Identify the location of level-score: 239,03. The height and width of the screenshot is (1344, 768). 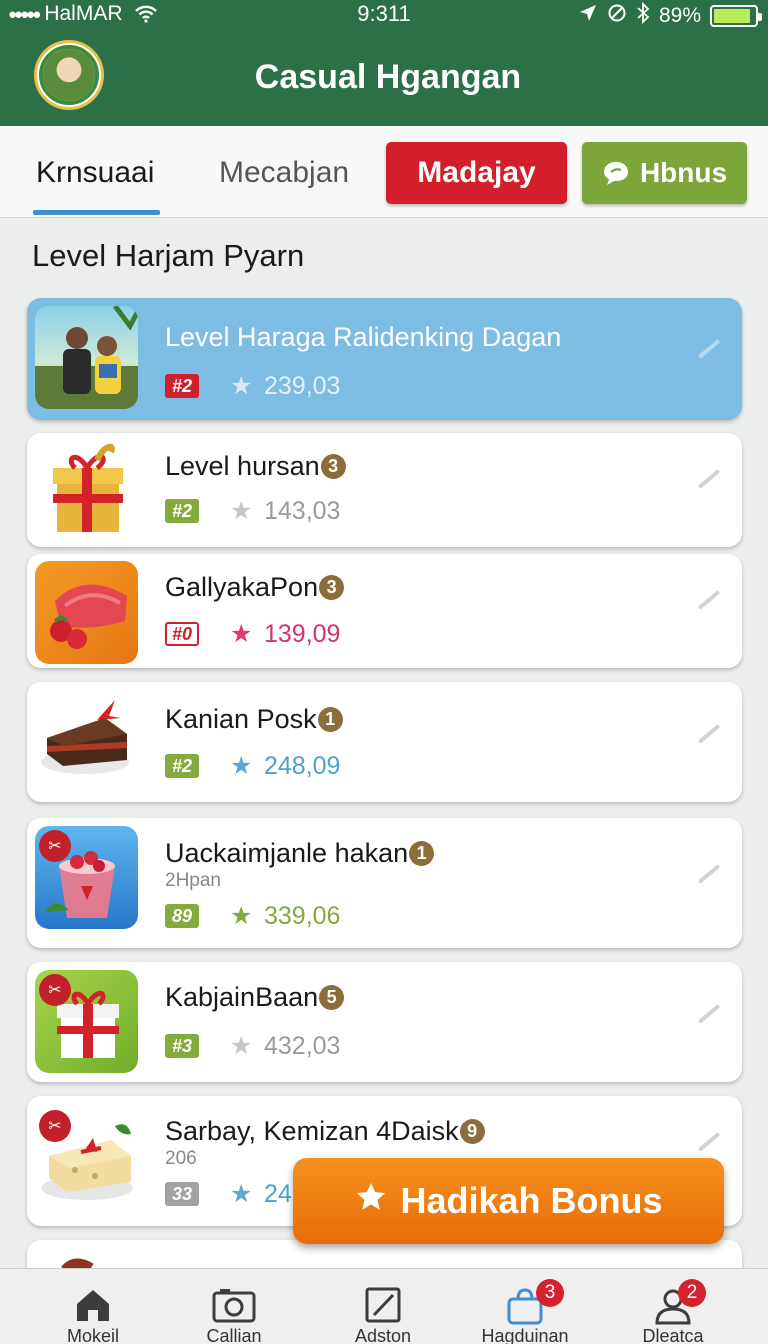
(302, 386).